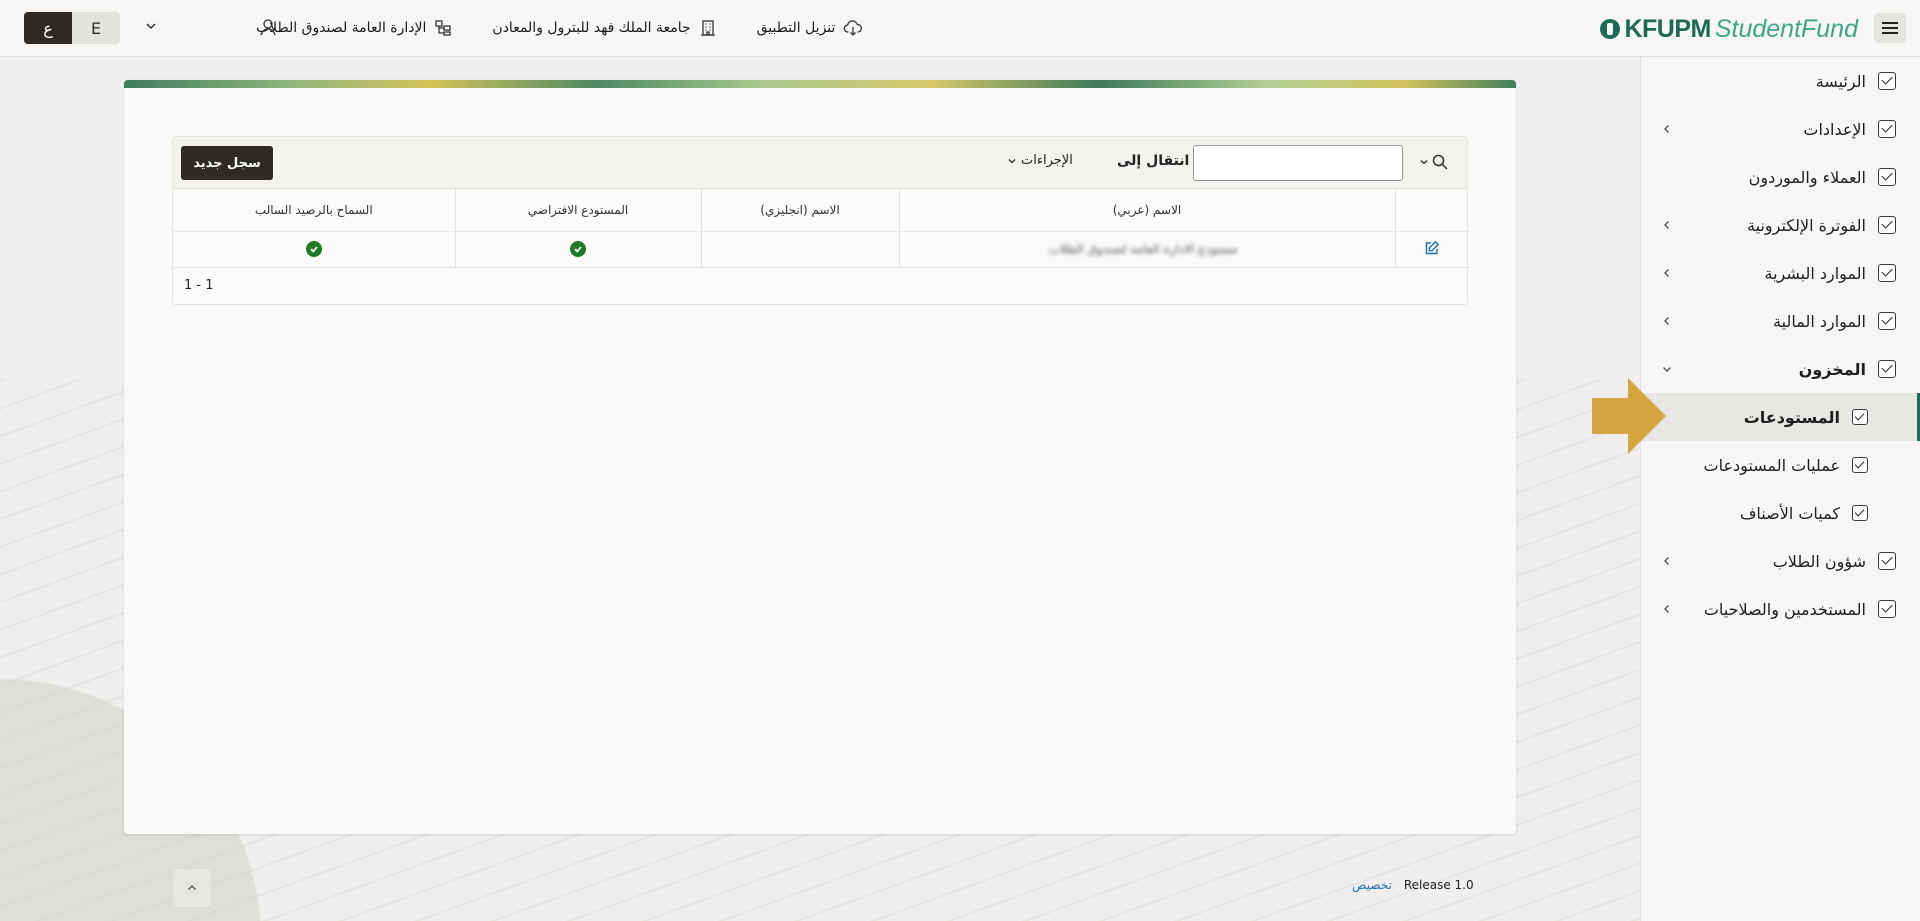 The image size is (1920, 921). What do you see at coordinates (800, 210) in the screenshot?
I see `column-header-name-en: الاسم (انجليزي)` at bounding box center [800, 210].